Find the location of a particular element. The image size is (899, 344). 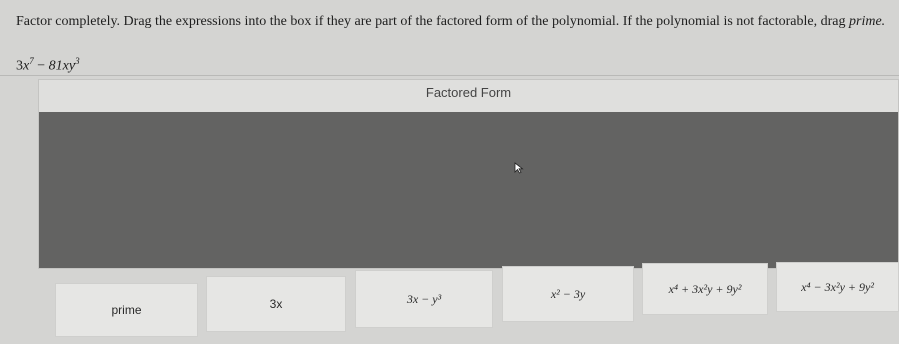

tile-x-squared-minus-3y: x² − 3y is located at coordinates (568, 294).